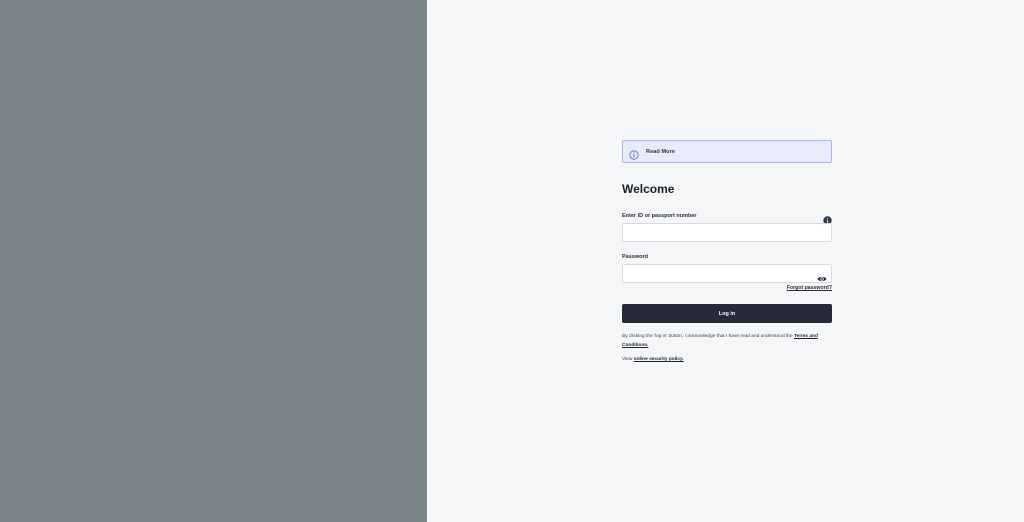 This screenshot has width=1024, height=522. I want to click on id-input-wrapper, so click(727, 234).